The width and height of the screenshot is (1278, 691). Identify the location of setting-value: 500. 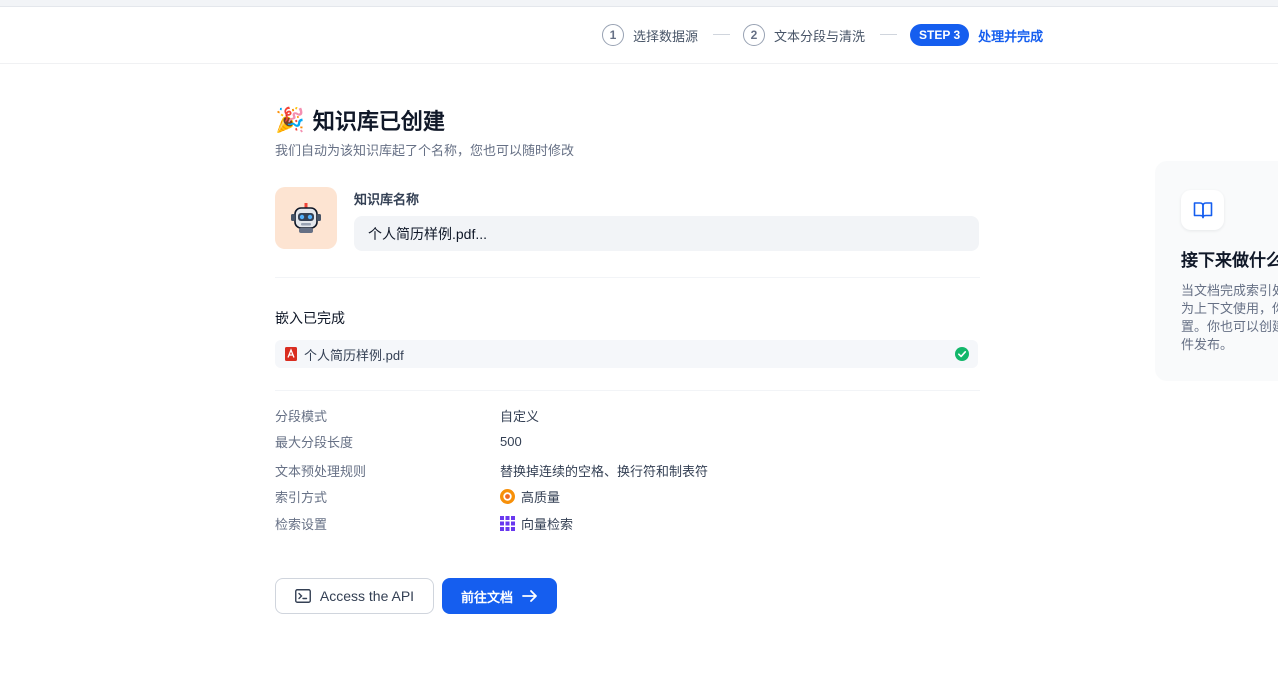
(511, 441).